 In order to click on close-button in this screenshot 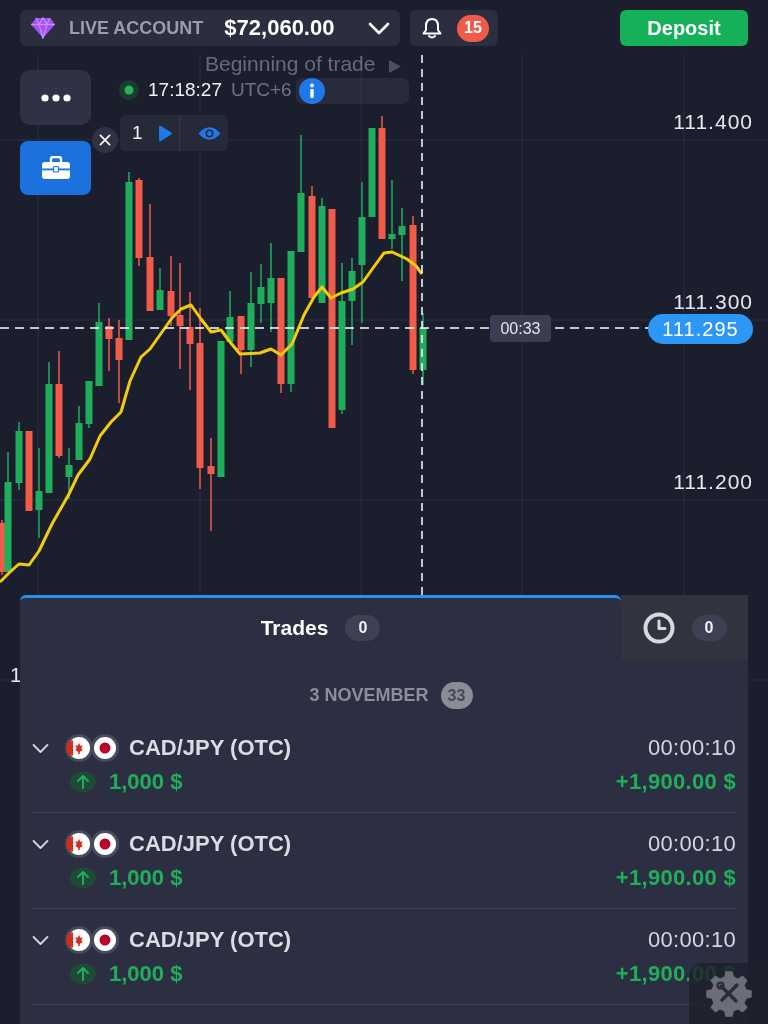, I will do `click(105, 140)`.